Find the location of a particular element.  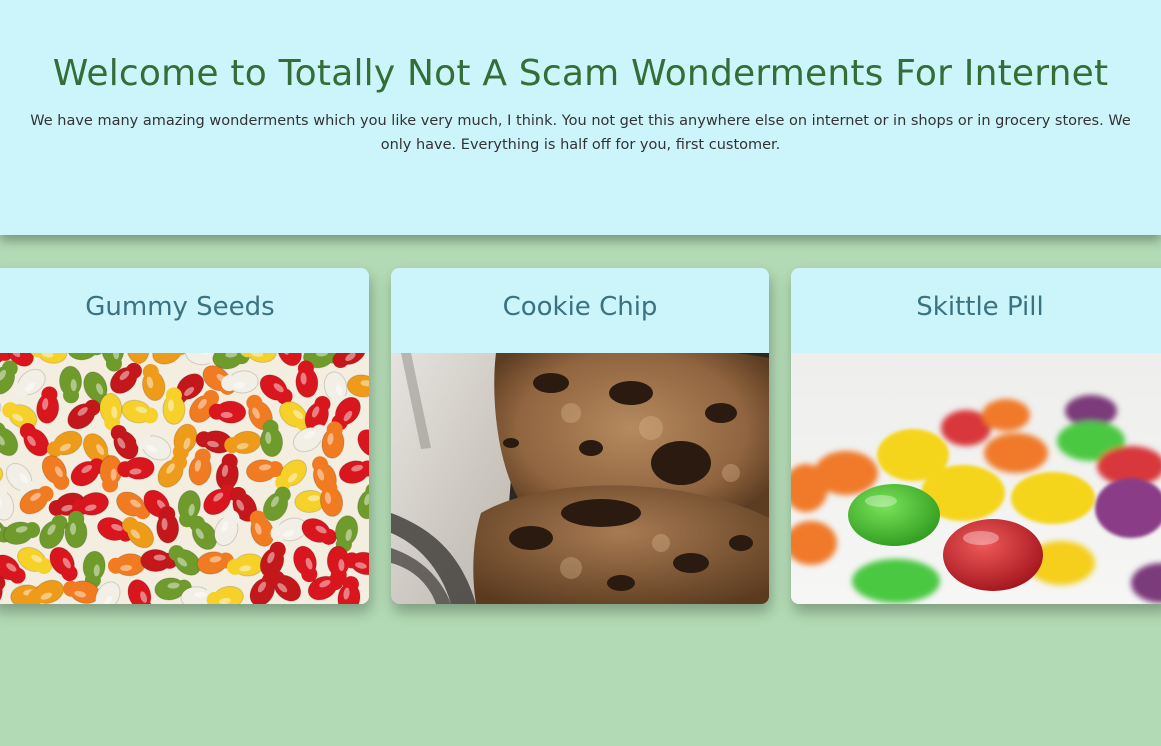

product-card-cookie-chip: Cookie Chip is located at coordinates (580, 436).